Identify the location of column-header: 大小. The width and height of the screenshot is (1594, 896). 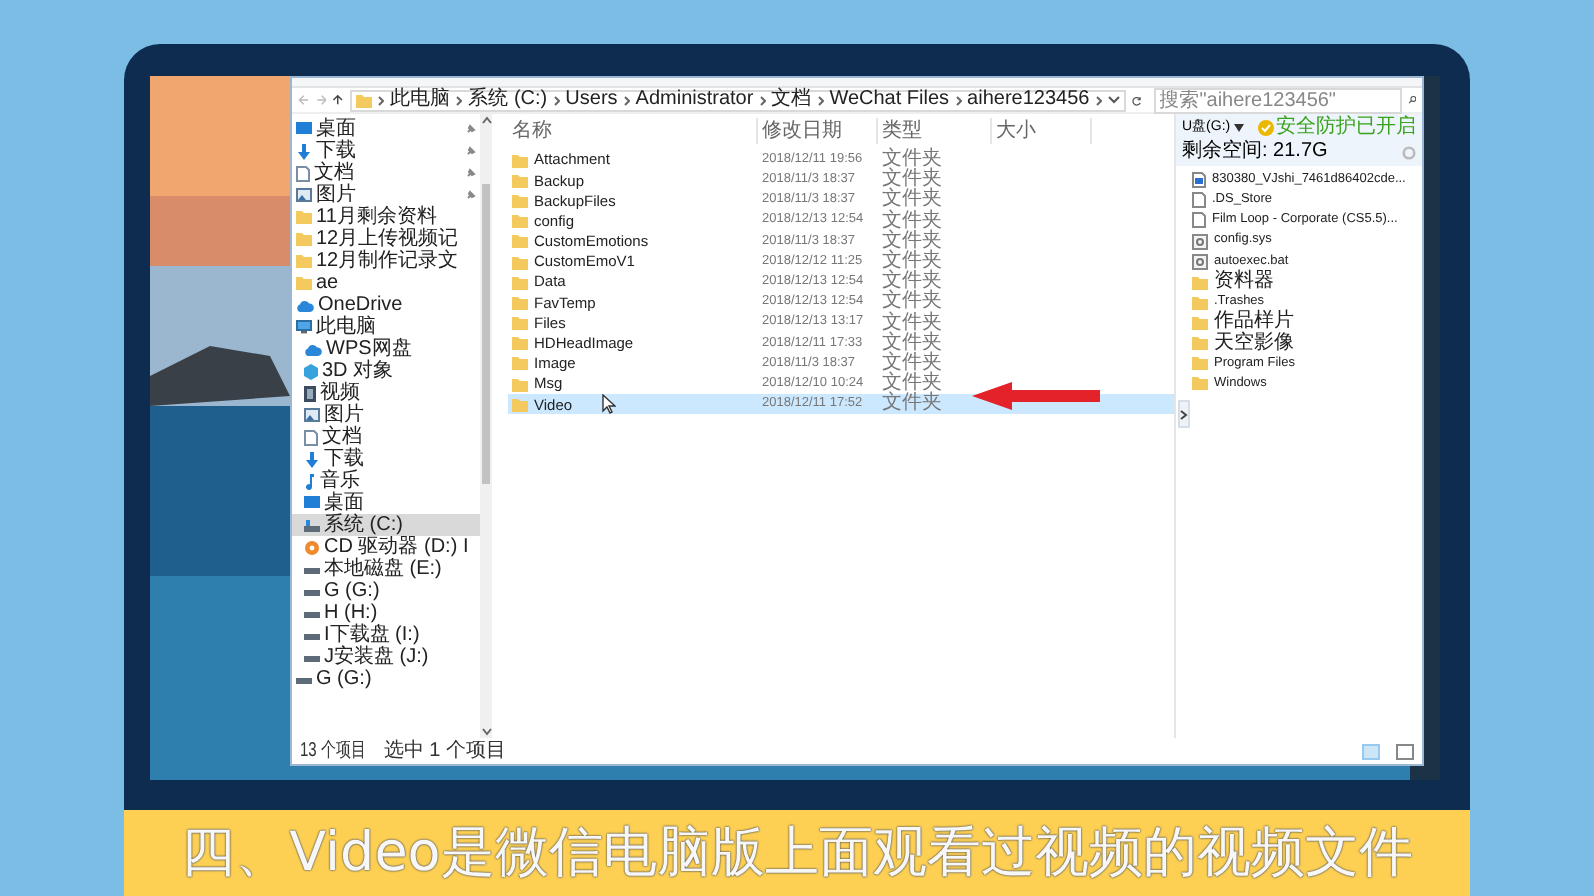
(1042, 131).